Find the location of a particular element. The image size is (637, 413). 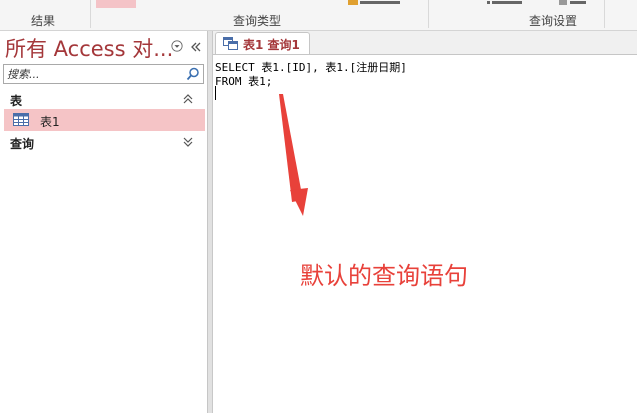

double-chevron-left-icon is located at coordinates (196, 47).